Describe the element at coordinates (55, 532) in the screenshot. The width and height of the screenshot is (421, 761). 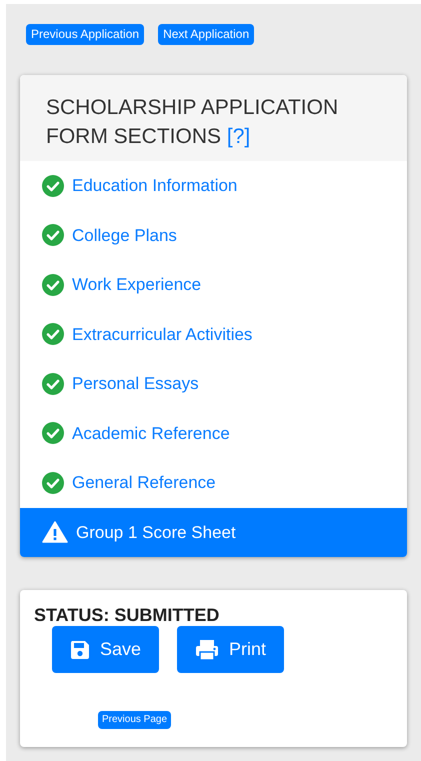
I see `warning-icon` at that location.